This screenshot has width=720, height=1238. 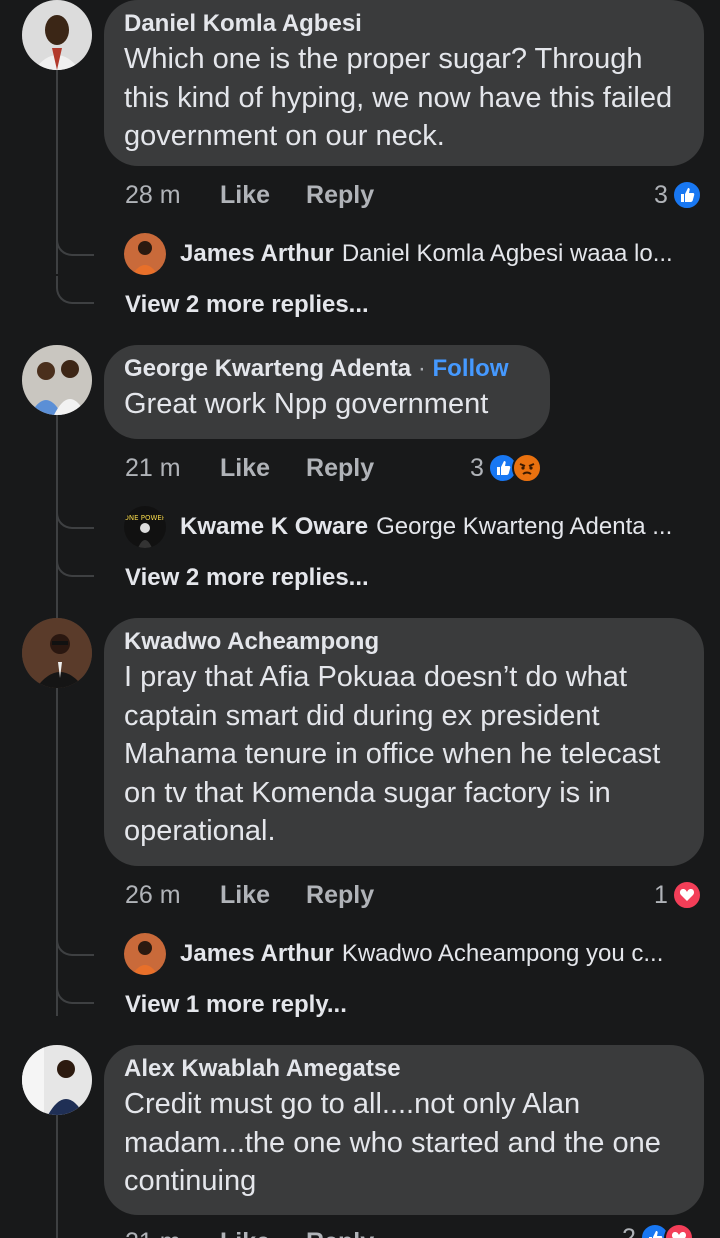 I want to click on comment-actions: 26 m Like Reply, so click(x=267, y=895).